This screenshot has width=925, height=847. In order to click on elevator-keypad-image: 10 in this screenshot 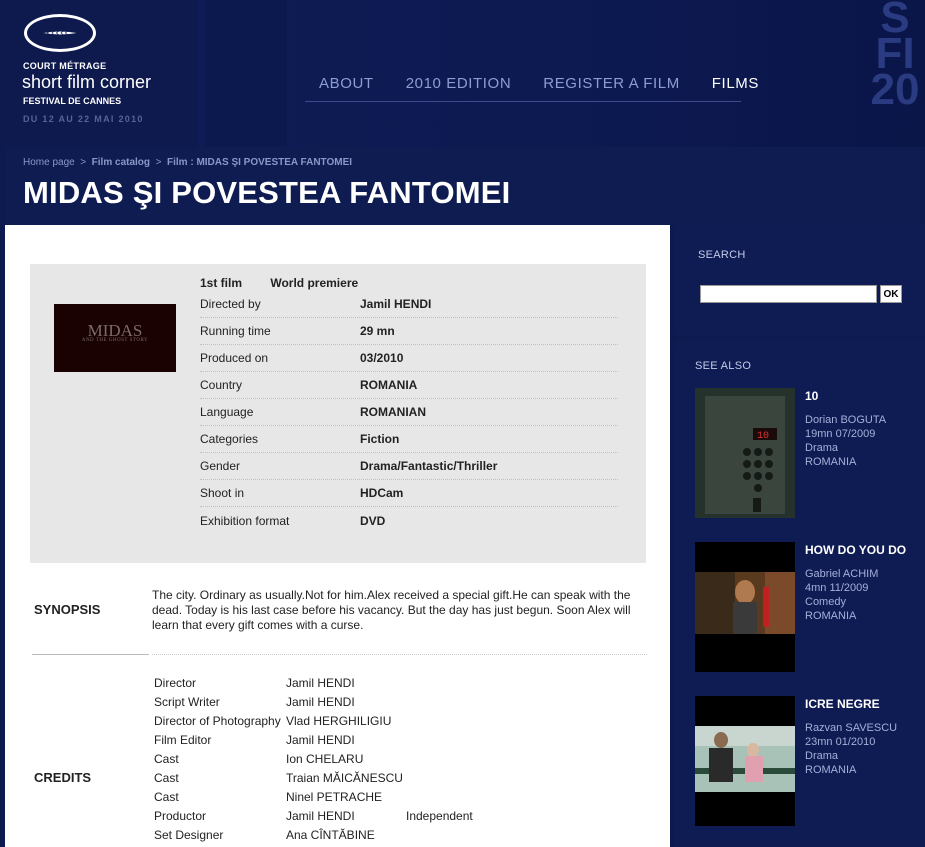, I will do `click(745, 453)`.